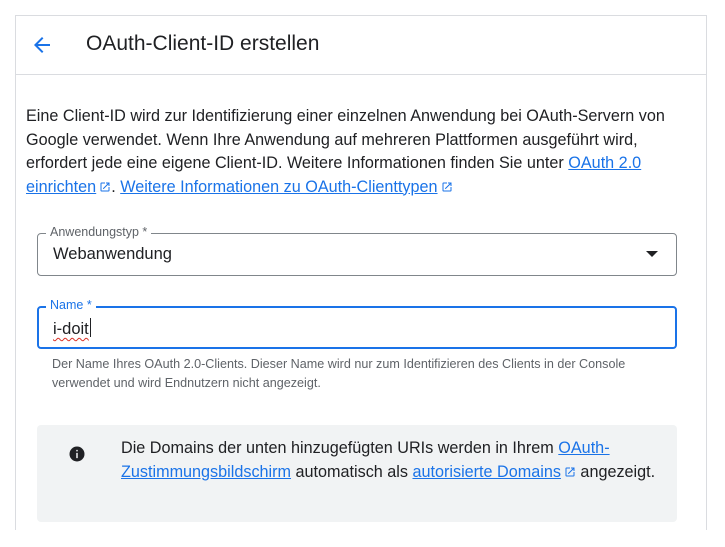 The height and width of the screenshot is (547, 725). Describe the element at coordinates (71, 305) in the screenshot. I see `name-label: Name *` at that location.